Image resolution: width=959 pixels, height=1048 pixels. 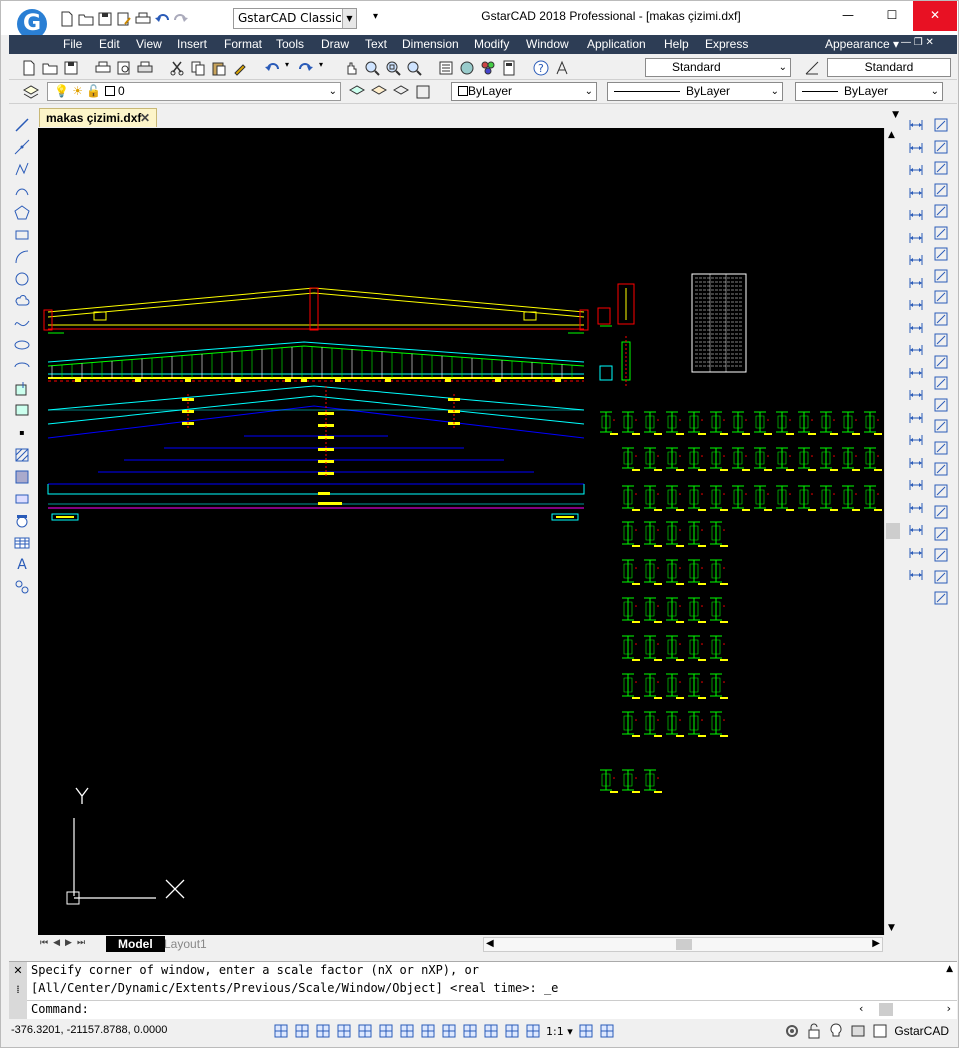 I want to click on point-icon: ▪, so click(x=22, y=433).